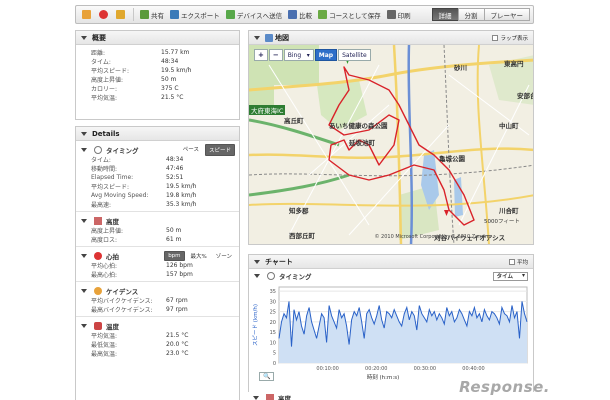 This screenshot has width=610, height=400. I want to click on print-button: 印刷, so click(399, 14).